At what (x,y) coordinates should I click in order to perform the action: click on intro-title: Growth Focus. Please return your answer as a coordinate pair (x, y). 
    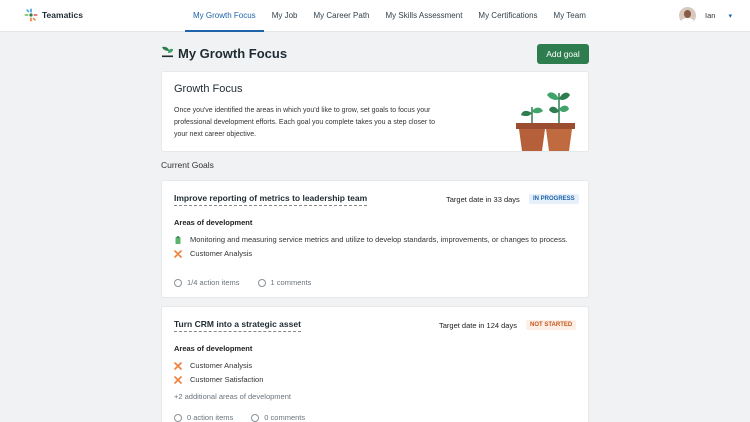
    Looking at the image, I should click on (208, 89).